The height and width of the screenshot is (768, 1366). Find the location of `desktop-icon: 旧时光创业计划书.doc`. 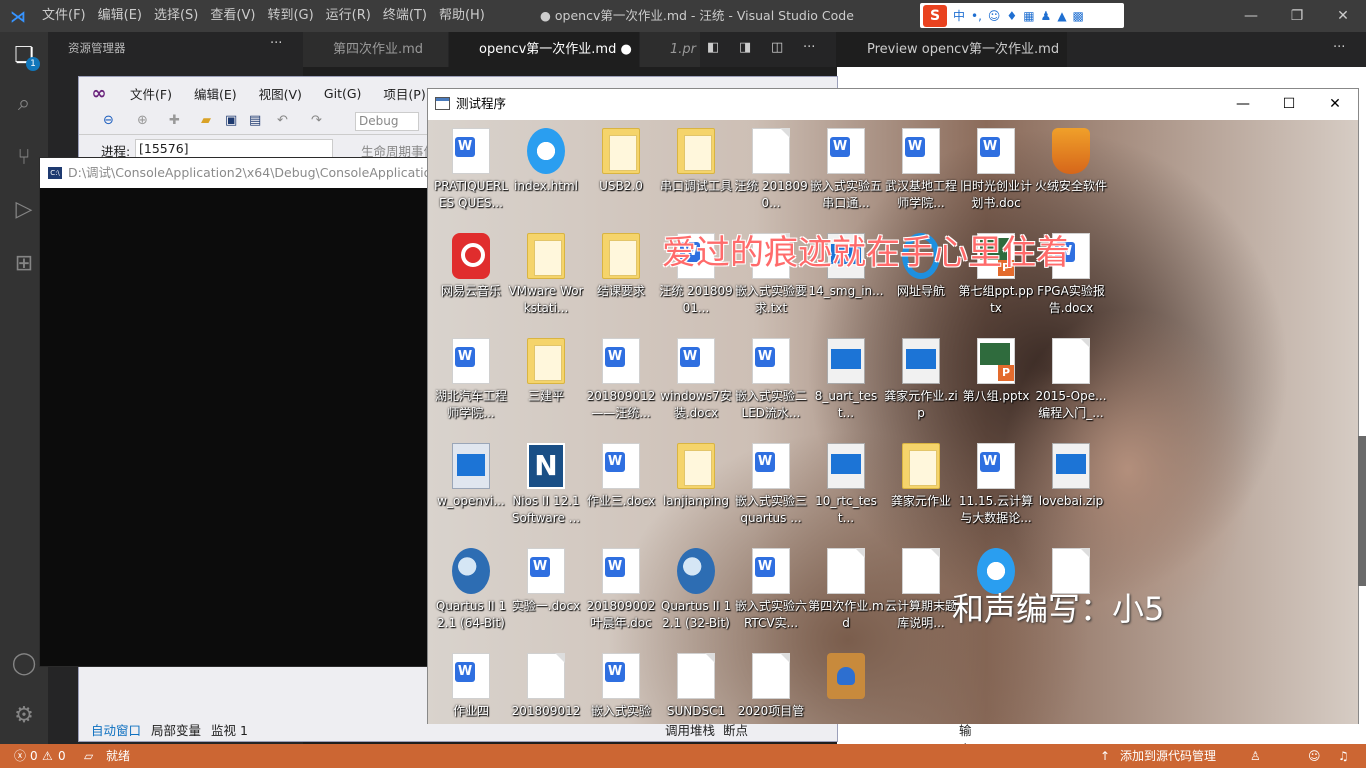

desktop-icon: 旧时光创业计划书.doc is located at coordinates (996, 170).